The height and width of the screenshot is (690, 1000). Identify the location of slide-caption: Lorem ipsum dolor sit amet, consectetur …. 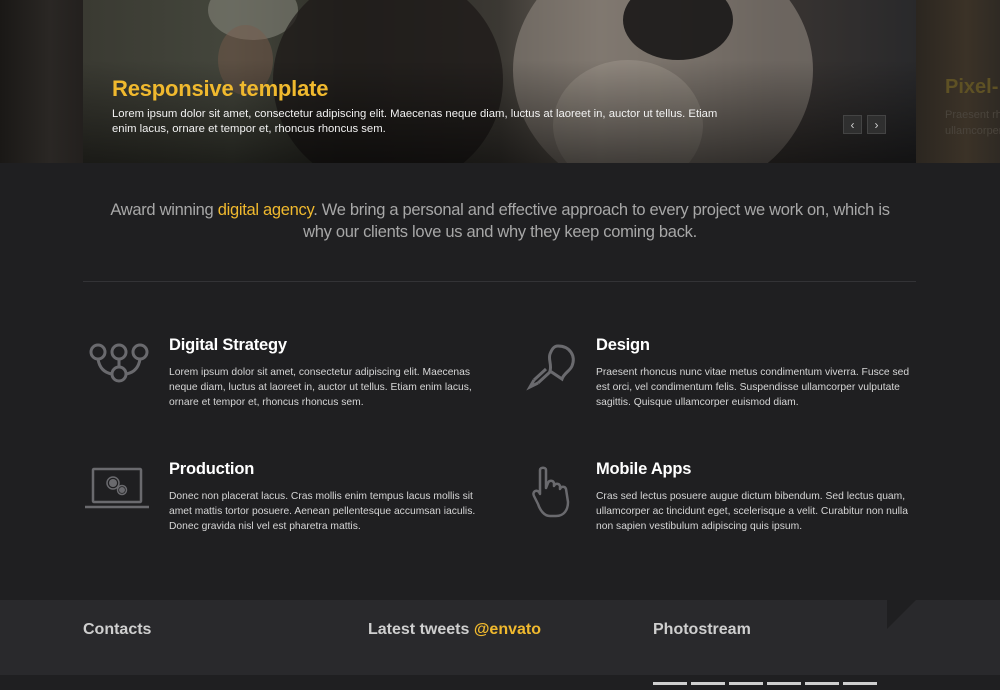
(415, 121).